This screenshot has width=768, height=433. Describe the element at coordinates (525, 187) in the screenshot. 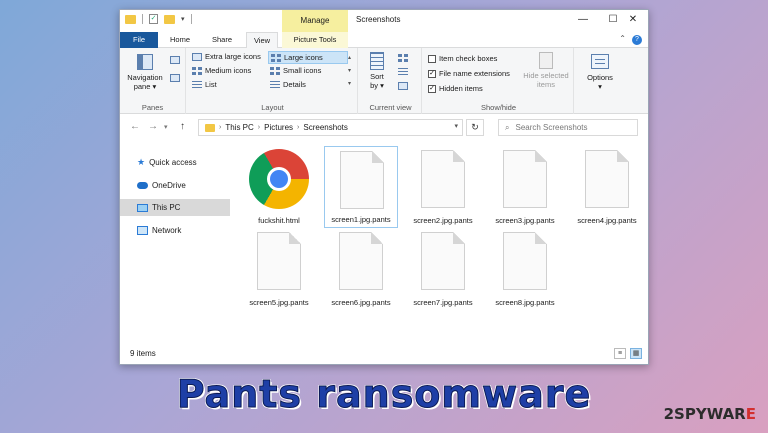

I see `file-item: screen3.jpg.pants` at that location.